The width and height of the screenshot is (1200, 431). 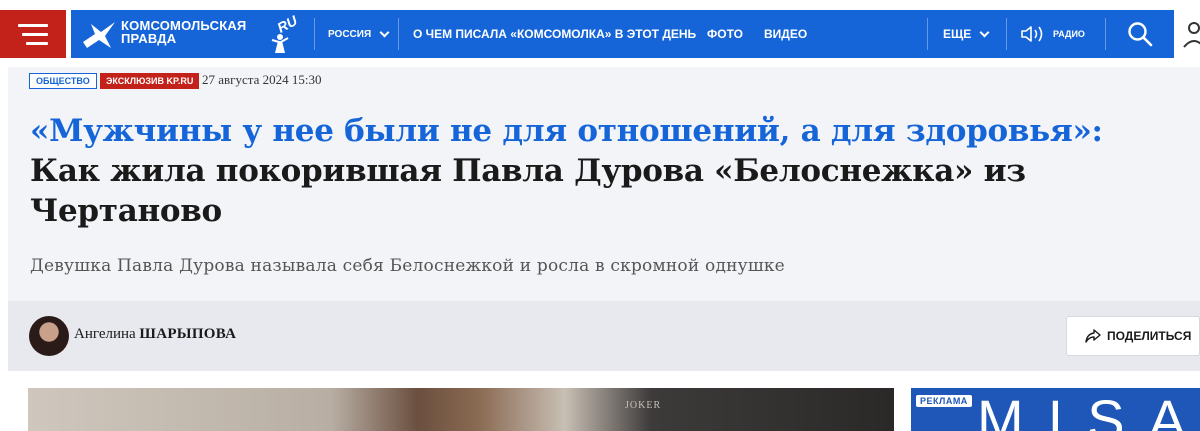 What do you see at coordinates (785, 34) in the screenshot?
I see `nav-link-video: ВИДЕО` at bounding box center [785, 34].